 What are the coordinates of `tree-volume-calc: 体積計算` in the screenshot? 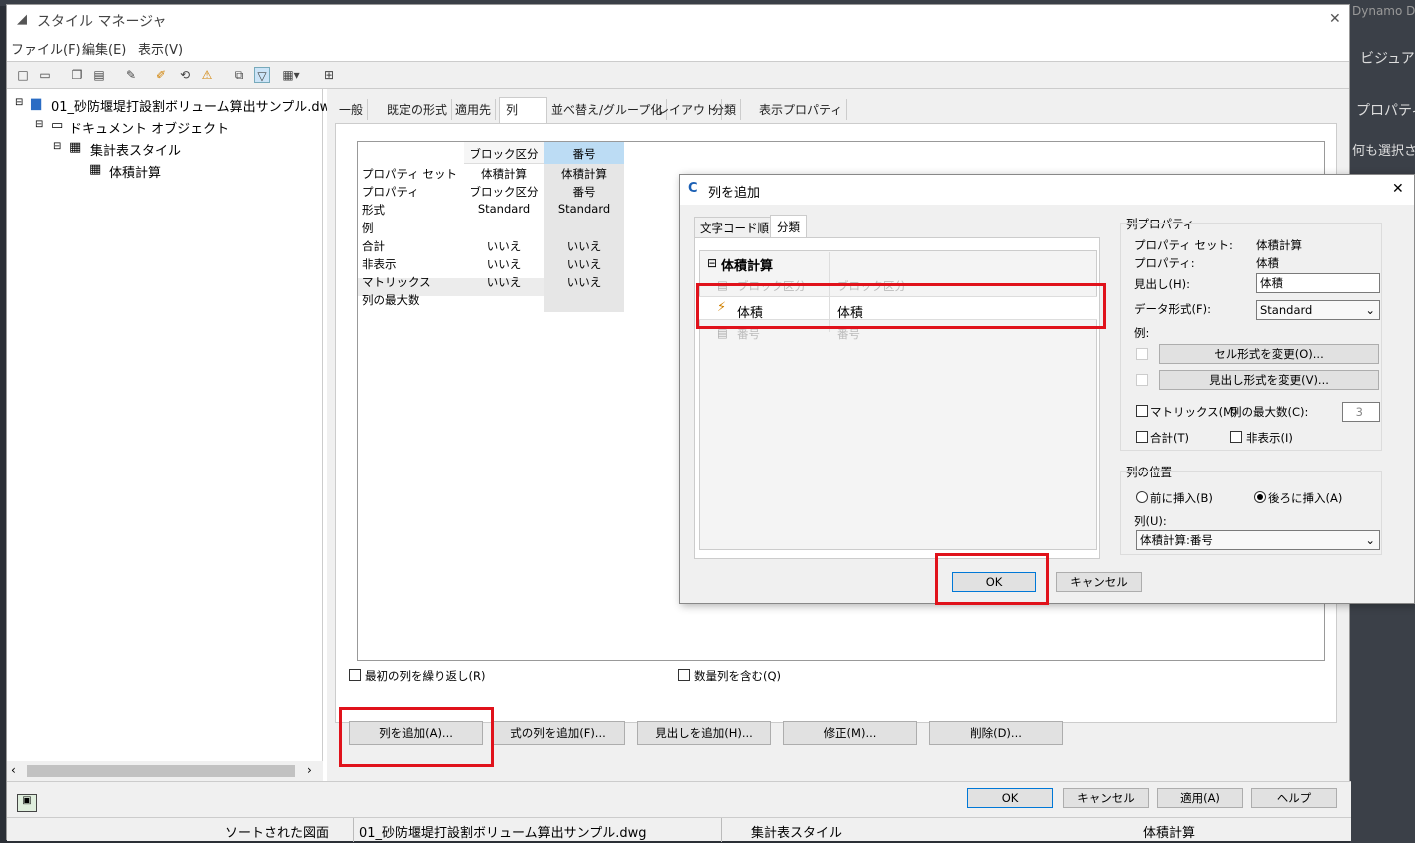 It's located at (135, 171).